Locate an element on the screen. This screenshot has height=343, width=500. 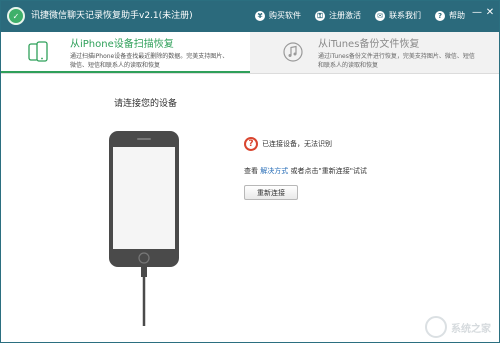
help-button: ? 帮助 is located at coordinates (450, 16).